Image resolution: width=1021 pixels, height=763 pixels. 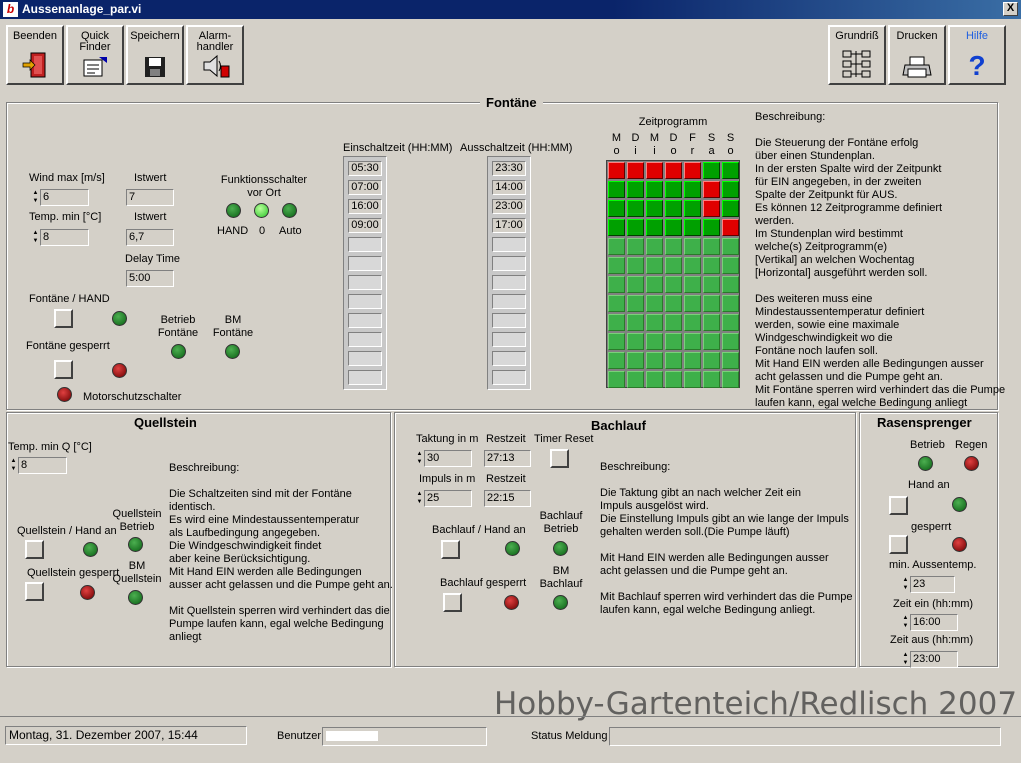 I want to click on impuls-spinner: ▲ ▼, so click(x=419, y=498).